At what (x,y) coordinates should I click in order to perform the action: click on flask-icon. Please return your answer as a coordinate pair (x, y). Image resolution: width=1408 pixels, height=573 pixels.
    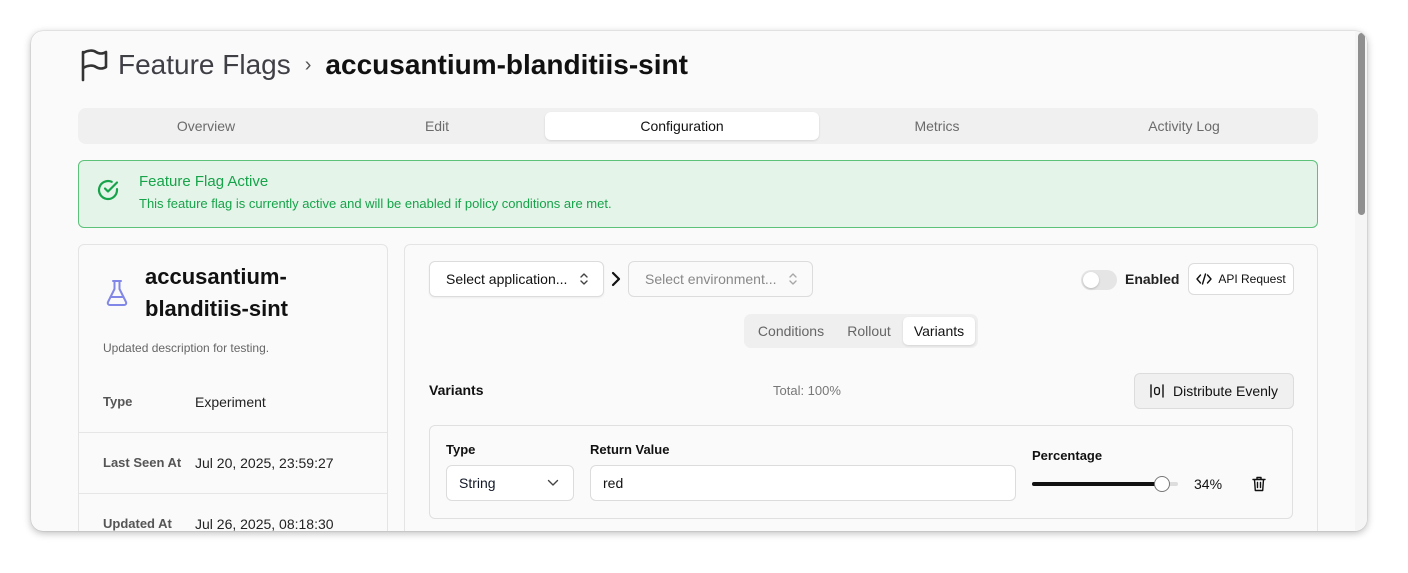
    Looking at the image, I should click on (117, 293).